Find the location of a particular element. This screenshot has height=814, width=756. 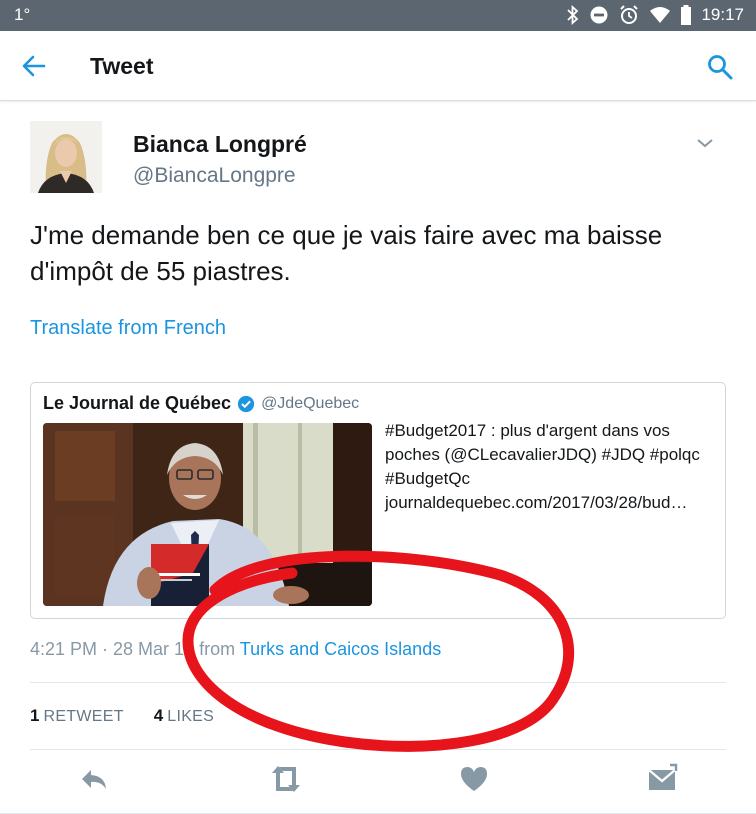

back-button is located at coordinates (35, 66).